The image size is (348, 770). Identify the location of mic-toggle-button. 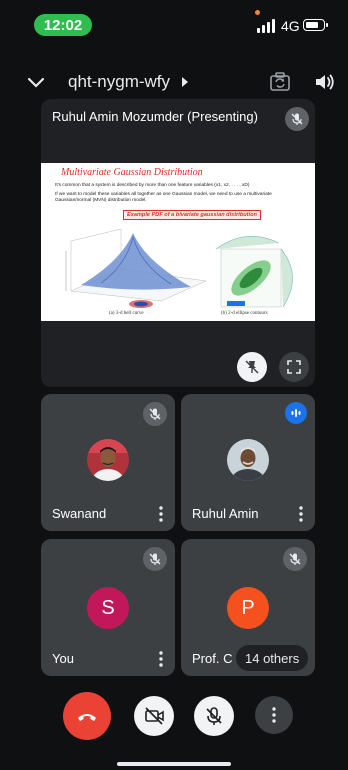
(214, 716).